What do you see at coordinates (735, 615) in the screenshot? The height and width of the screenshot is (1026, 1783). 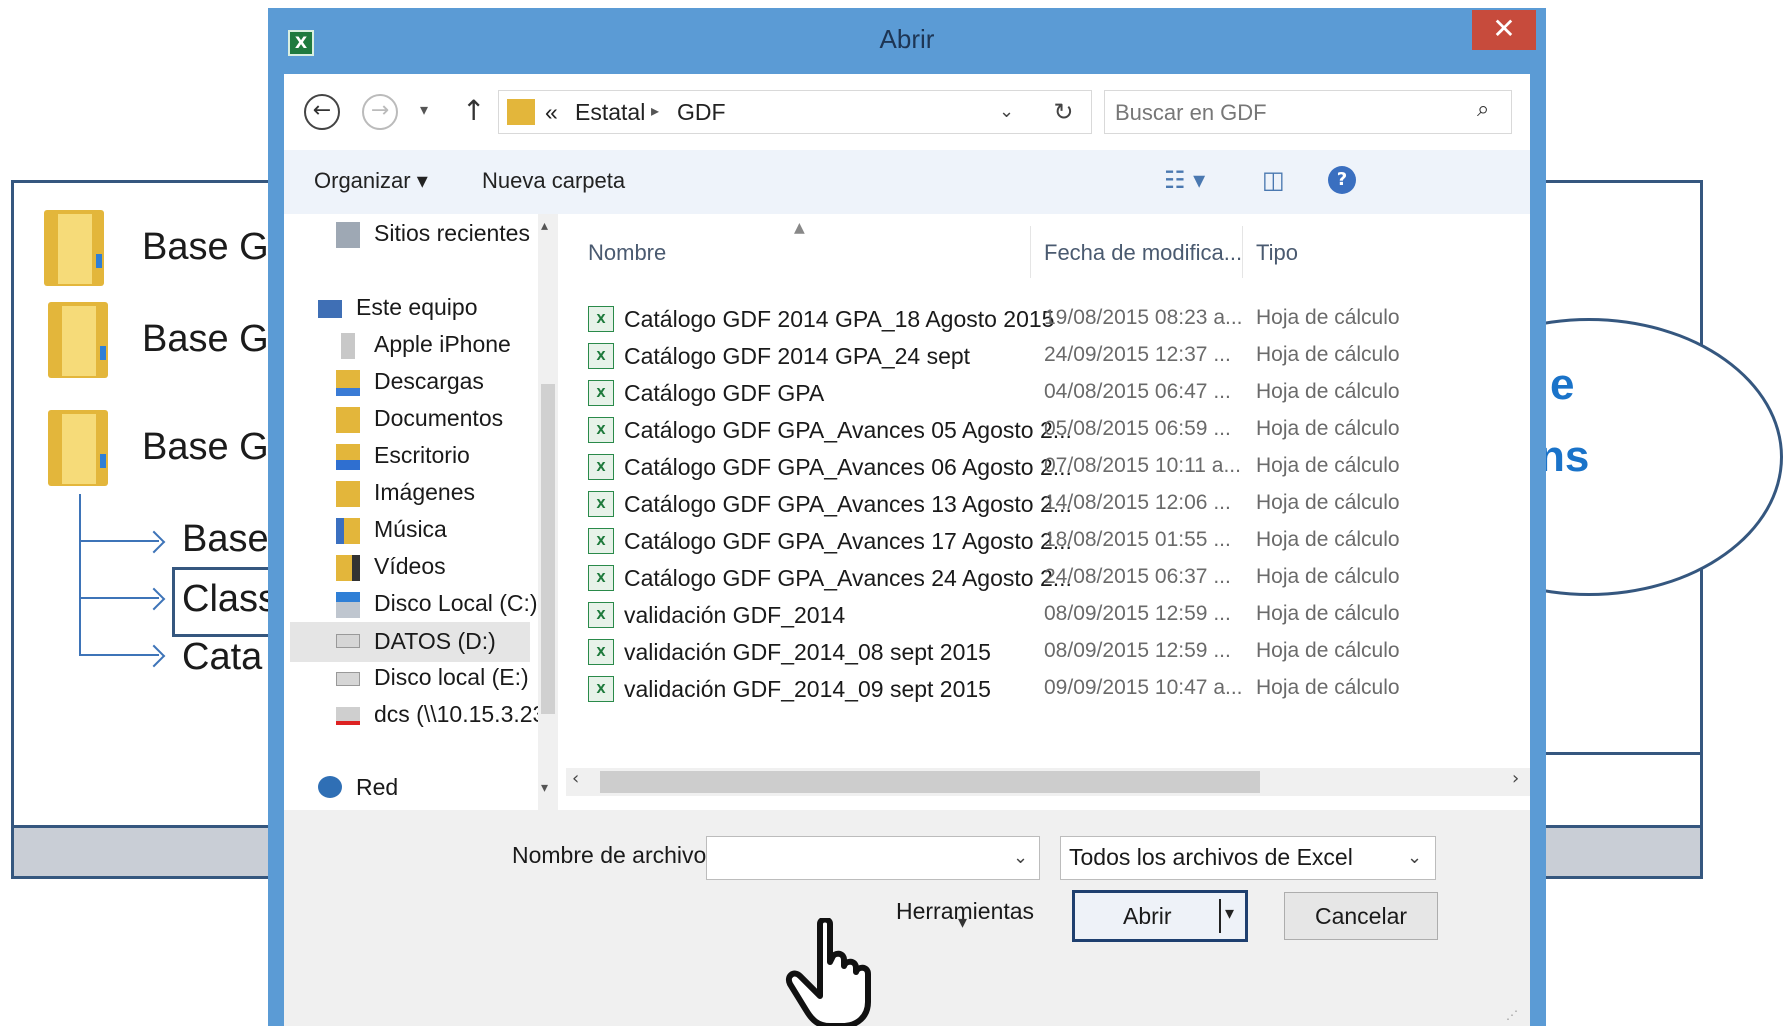 I see `file-name: validación GDF_2014` at bounding box center [735, 615].